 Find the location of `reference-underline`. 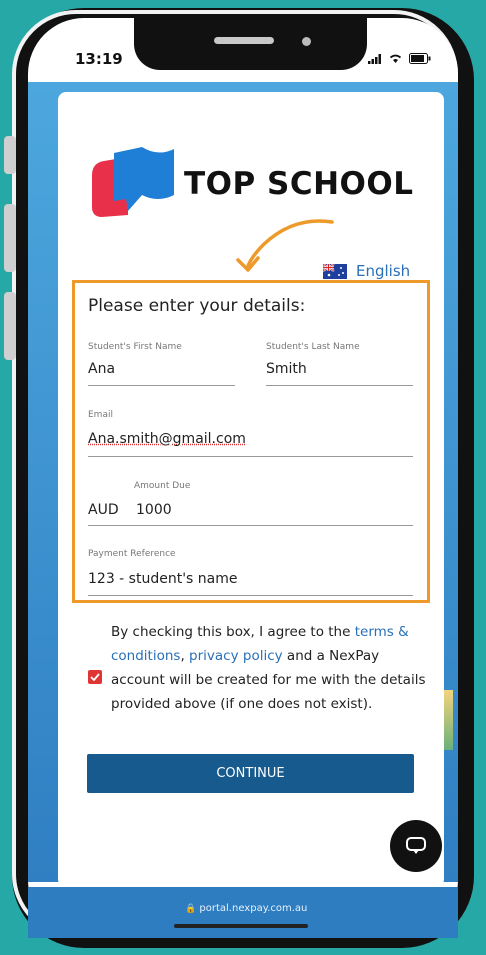

reference-underline is located at coordinates (250, 595).